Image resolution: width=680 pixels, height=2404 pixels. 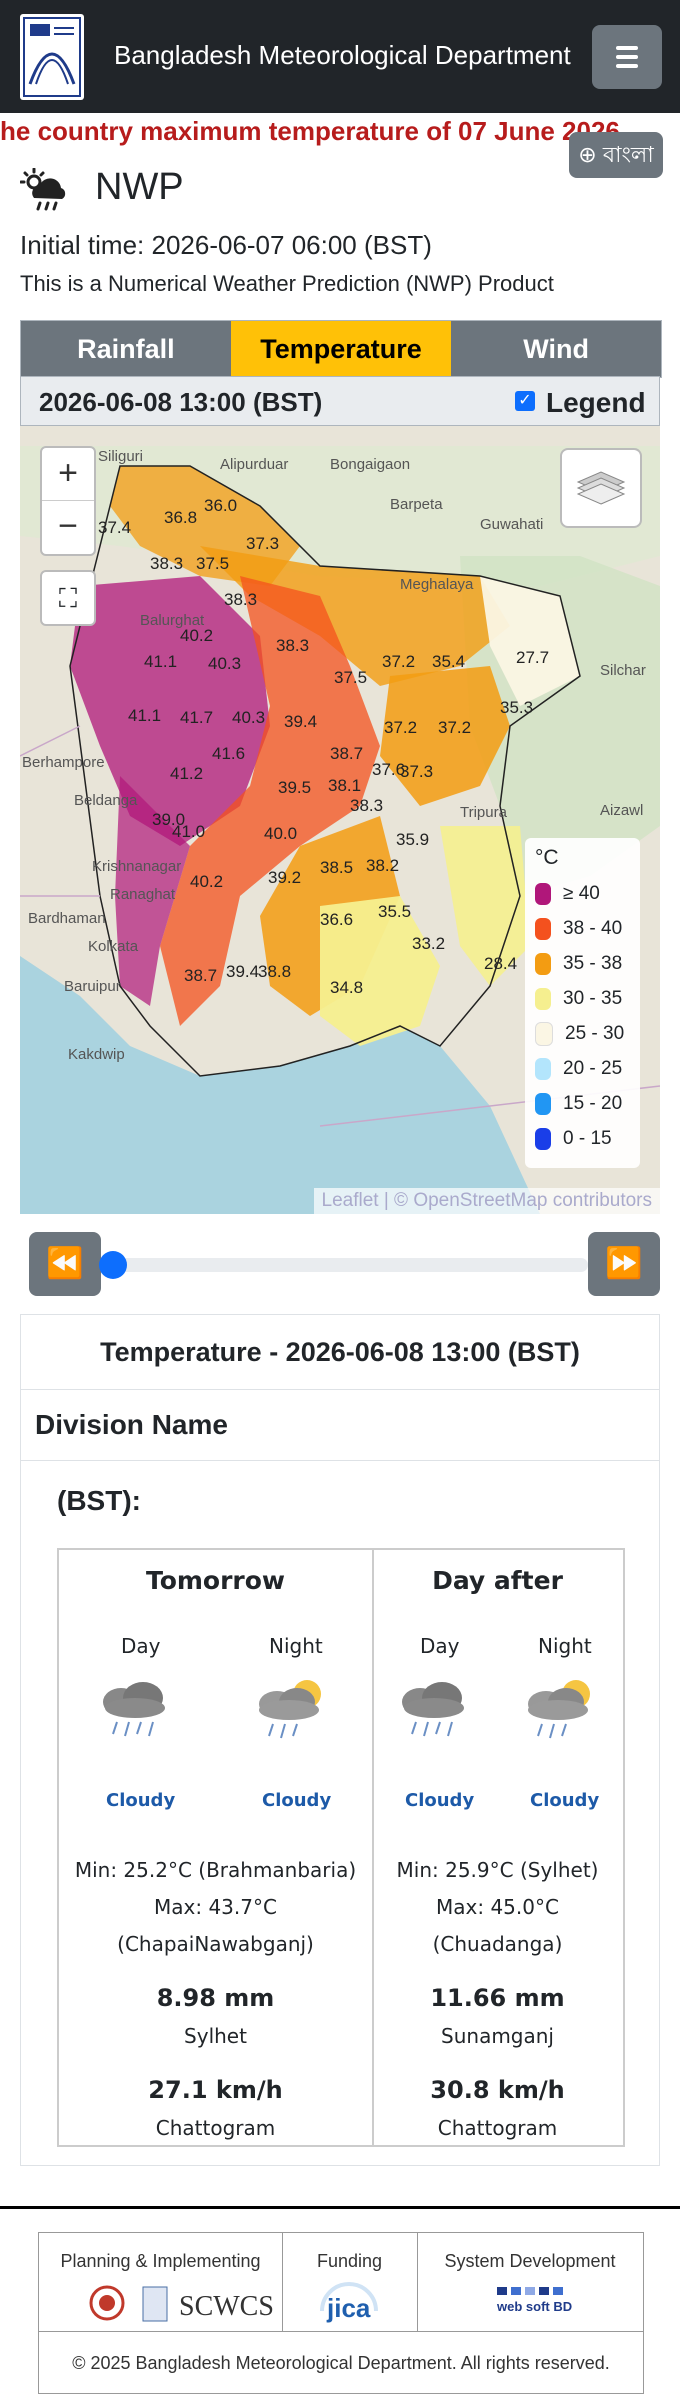 I want to click on place-label: Tripura, so click(x=483, y=812).